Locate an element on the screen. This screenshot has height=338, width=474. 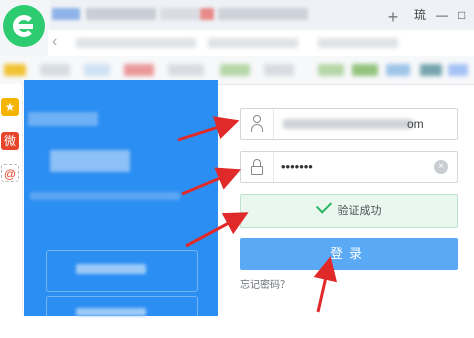
back-button: ‹ is located at coordinates (60, 42).